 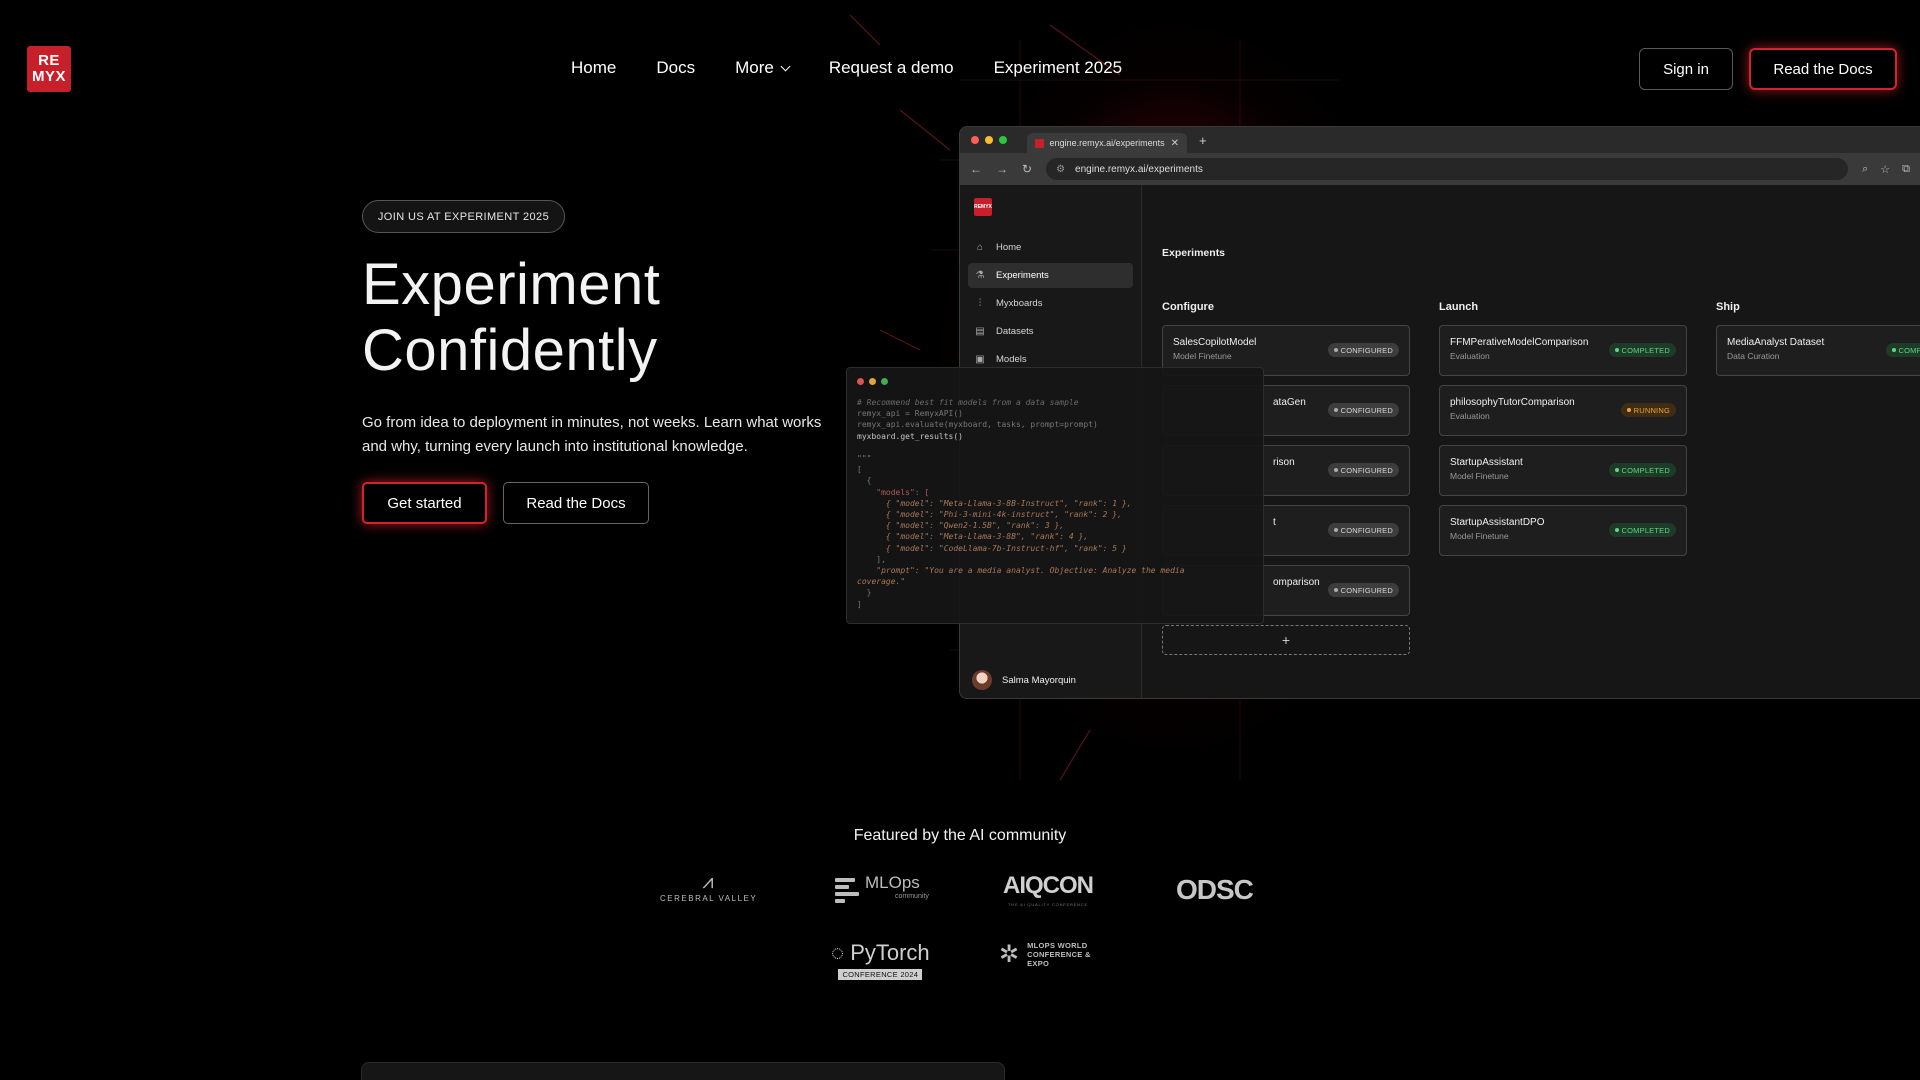 I want to click on url-text: engine.remyx.ai/experiments, so click(x=1139, y=169).